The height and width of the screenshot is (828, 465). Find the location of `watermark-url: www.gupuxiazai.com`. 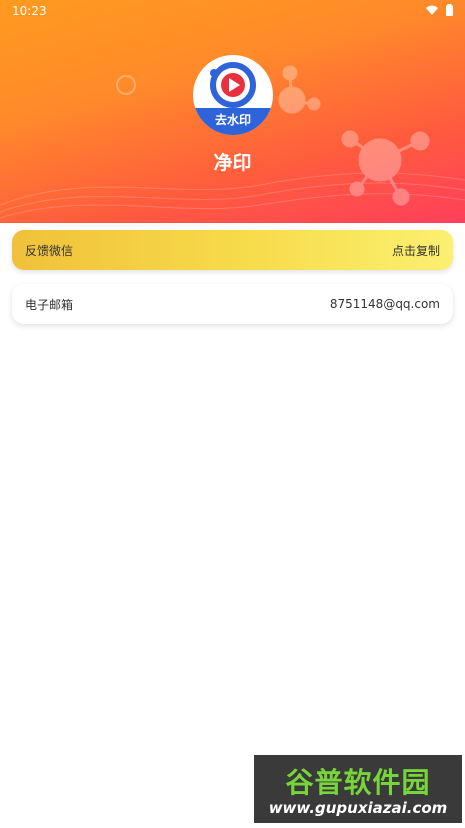

watermark-url: www.gupuxiazai.com is located at coordinates (358, 808).